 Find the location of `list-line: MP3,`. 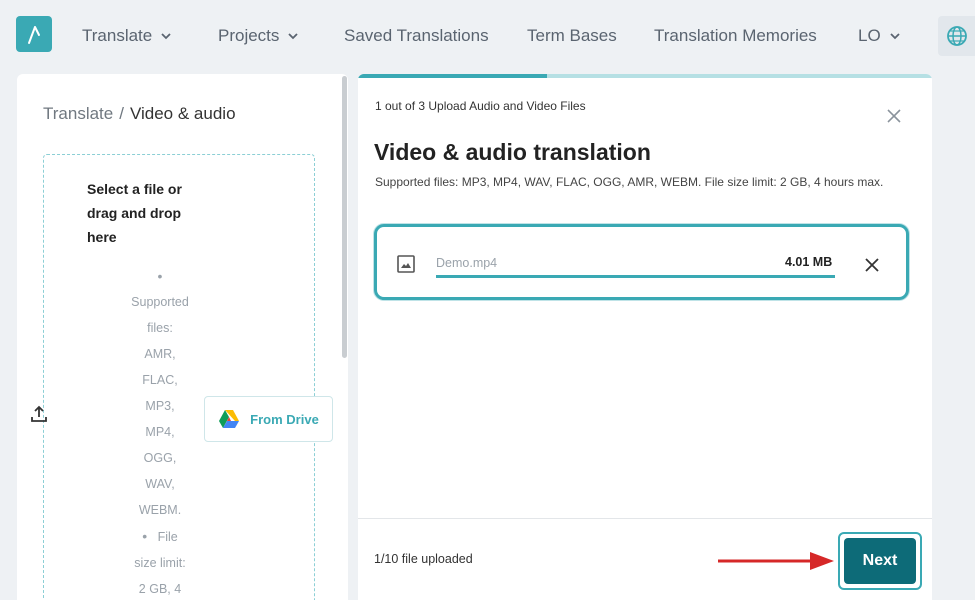

list-line: MP3, is located at coordinates (160, 406).